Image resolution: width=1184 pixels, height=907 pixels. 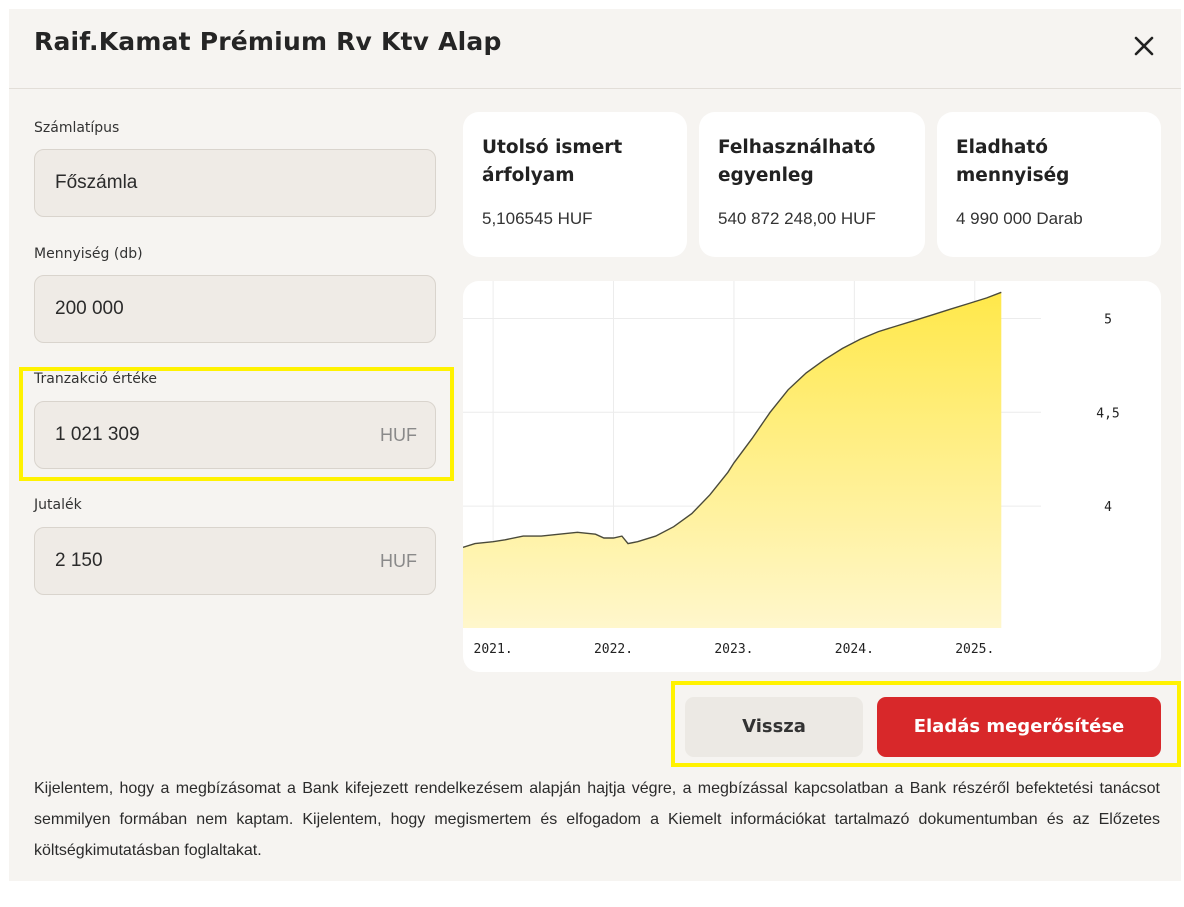 I want to click on transaction-value-unit: HUF, so click(x=398, y=435).